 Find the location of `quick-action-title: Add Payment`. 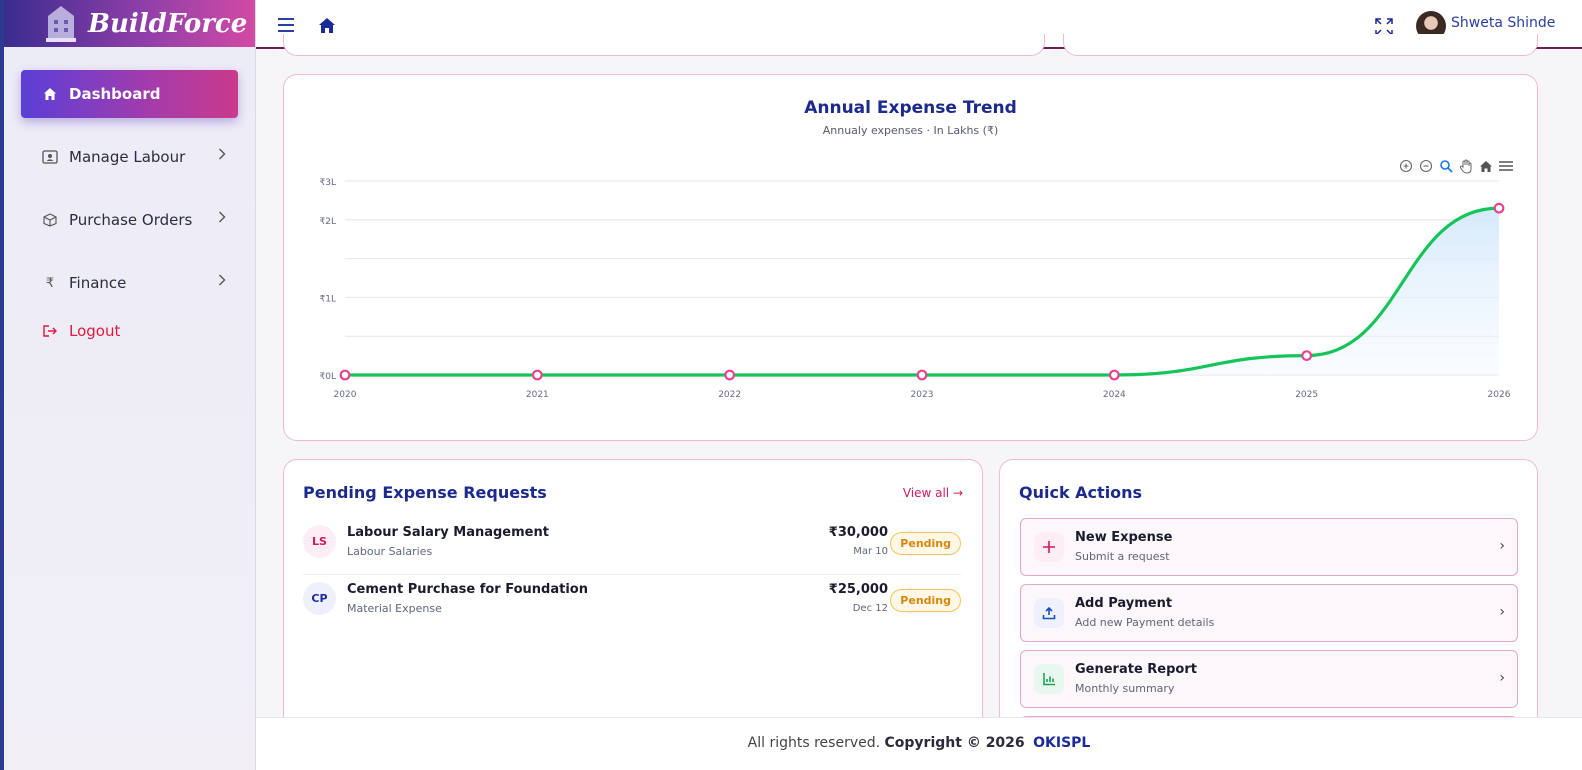

quick-action-title: Add Payment is located at coordinates (1124, 603).